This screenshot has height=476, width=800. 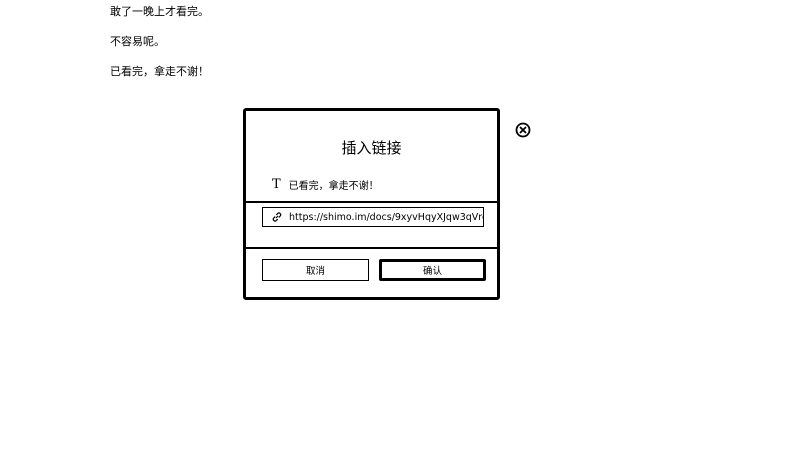 I want to click on document-line-3: 已看完，拿走不谢！, so click(x=159, y=71).